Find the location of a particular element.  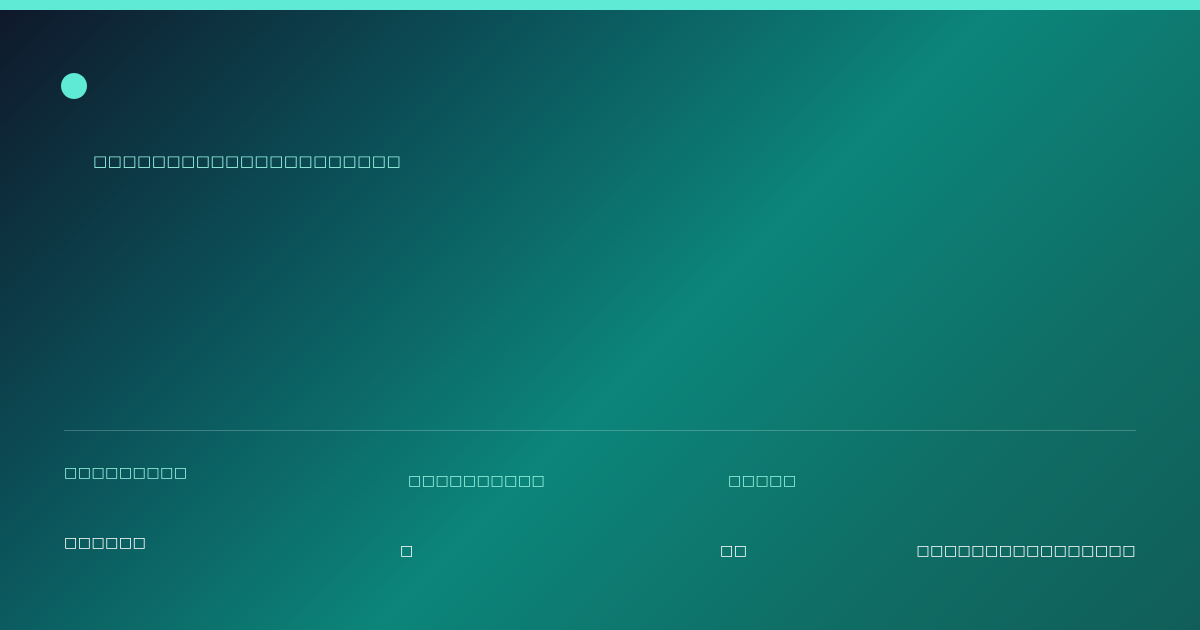

accent-dot-icon is located at coordinates (74, 86).